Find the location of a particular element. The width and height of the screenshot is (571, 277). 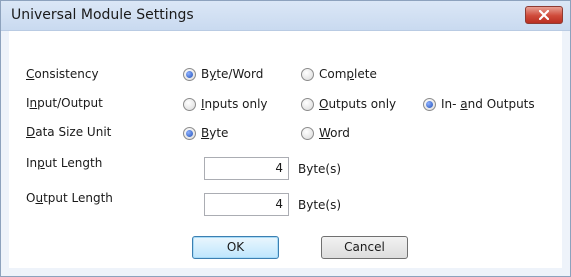

data-size-unit-label: Data Size Unit is located at coordinates (69, 132).